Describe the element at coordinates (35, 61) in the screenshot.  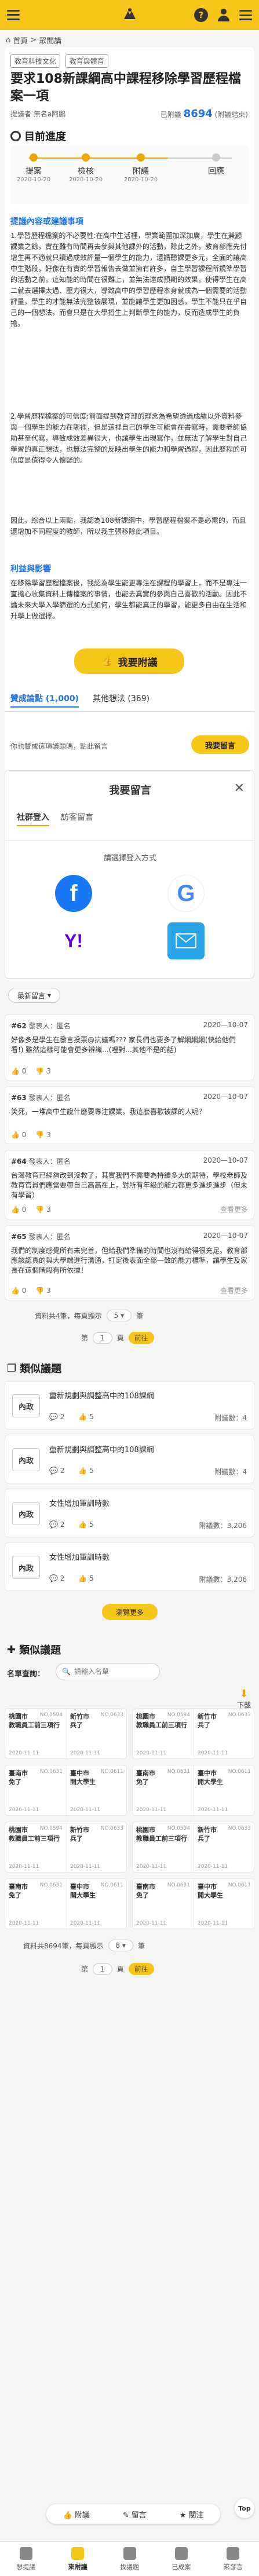
I see `tag: 教育科技文化` at that location.